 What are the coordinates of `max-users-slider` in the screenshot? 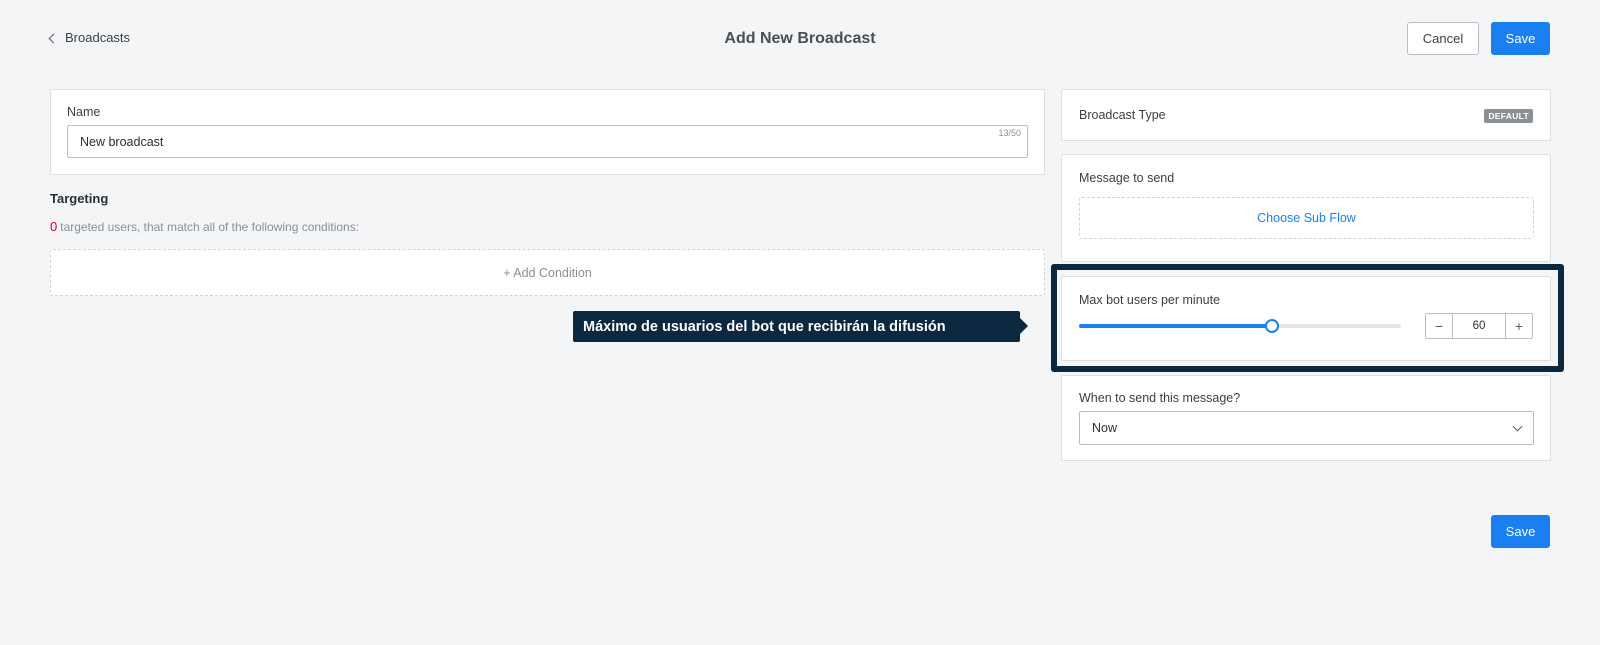 It's located at (1240, 326).